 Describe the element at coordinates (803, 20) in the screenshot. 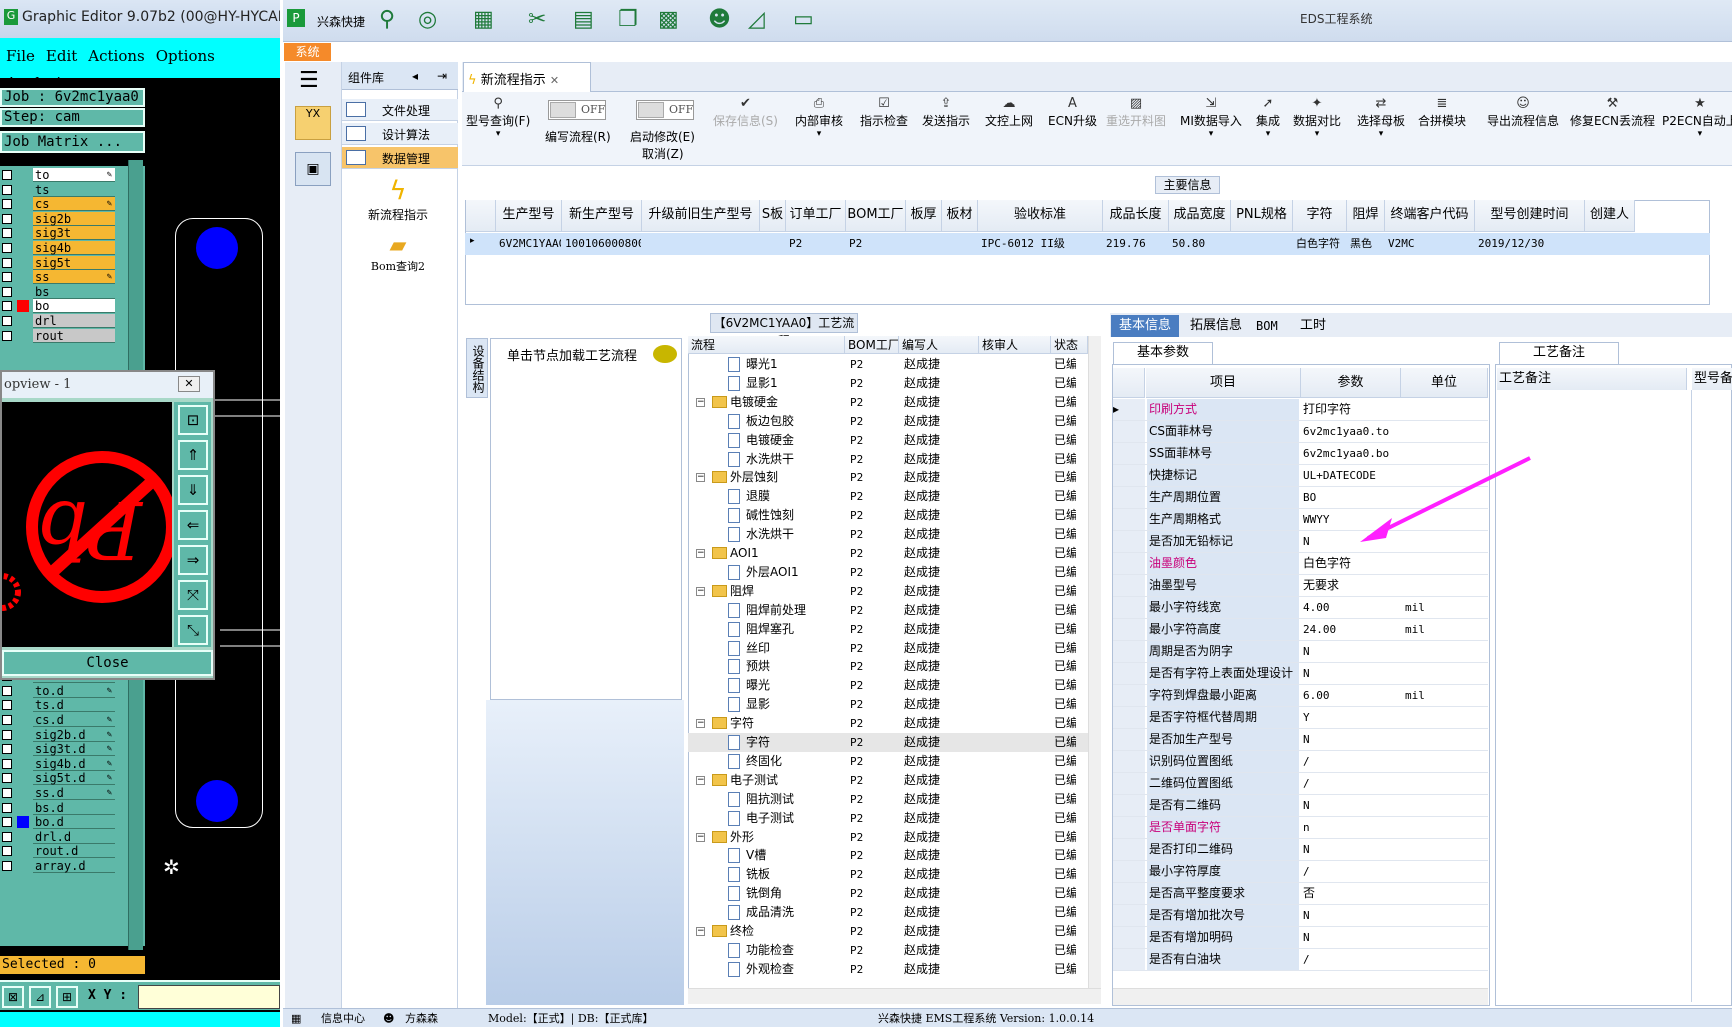

I see `monitor-icon: ▭` at that location.